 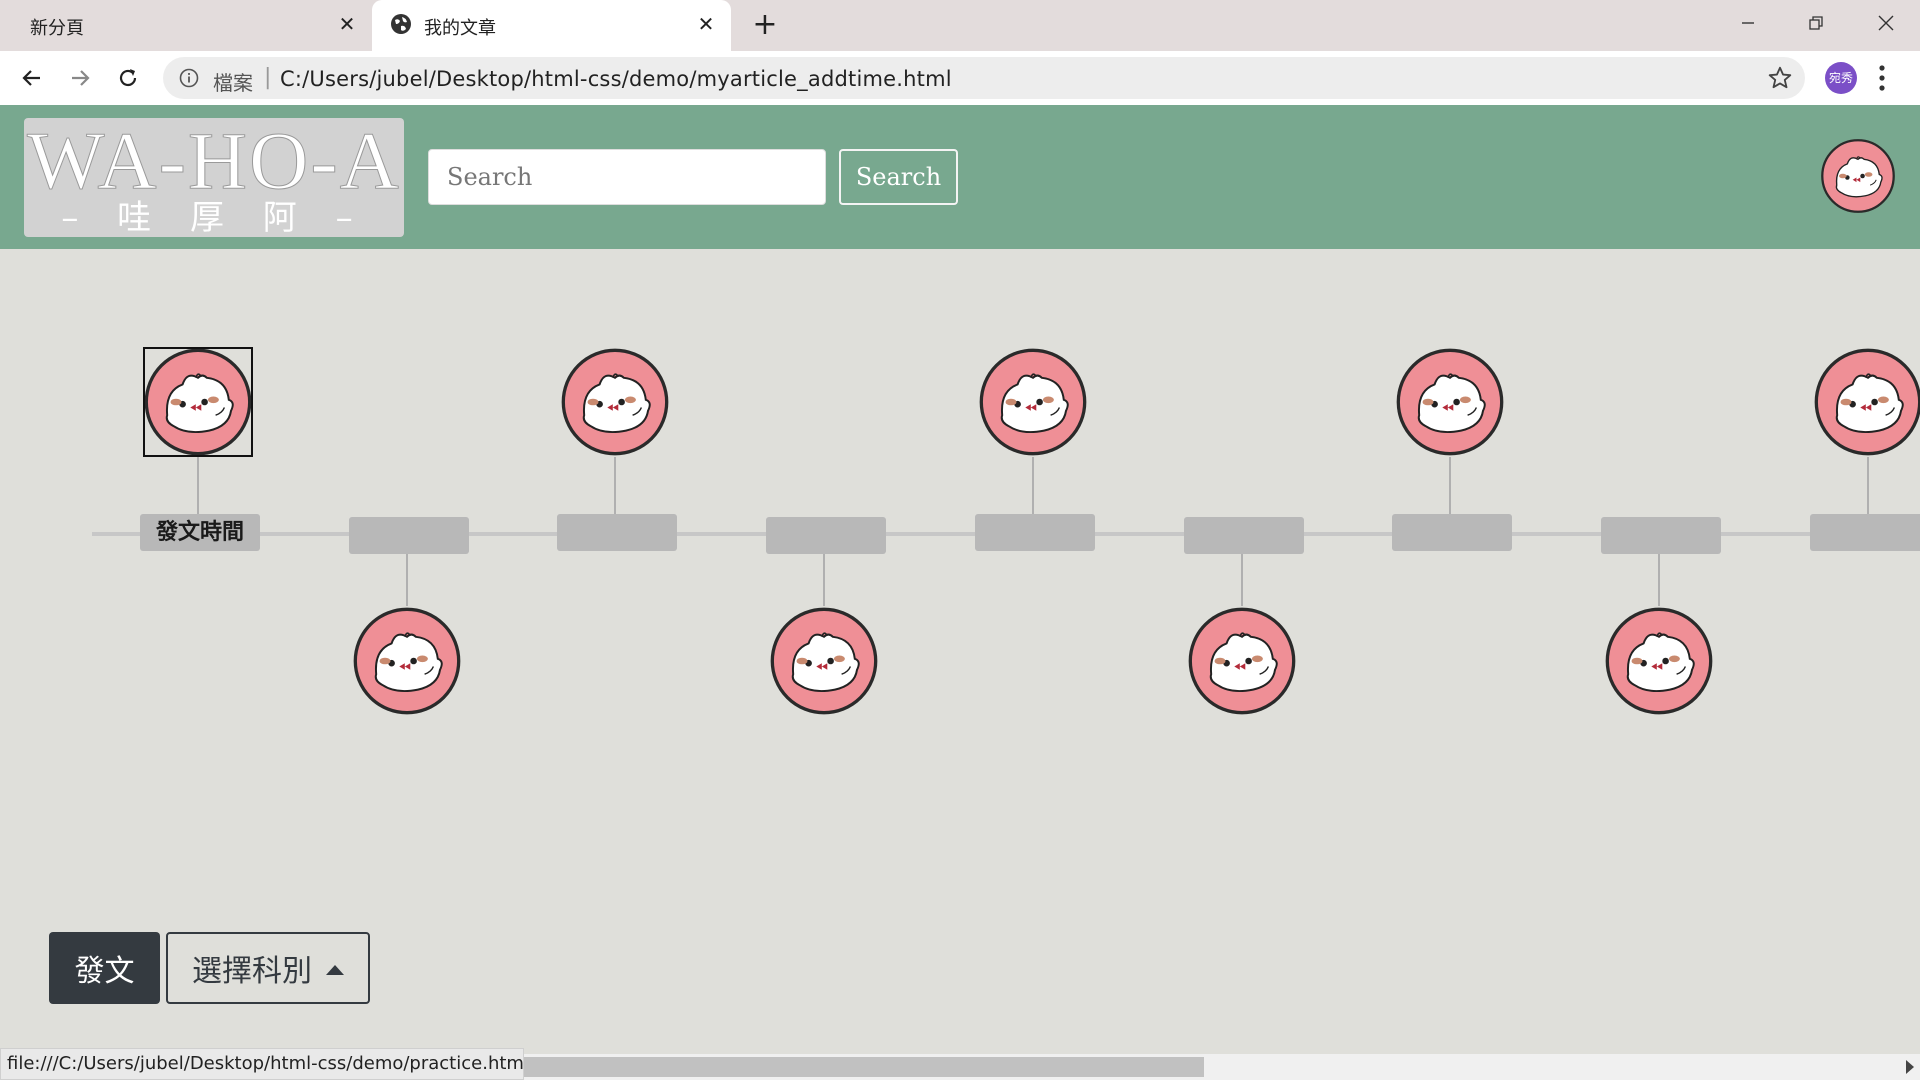 What do you see at coordinates (252, 971) in the screenshot?
I see `select-category-label: 選擇科別` at bounding box center [252, 971].